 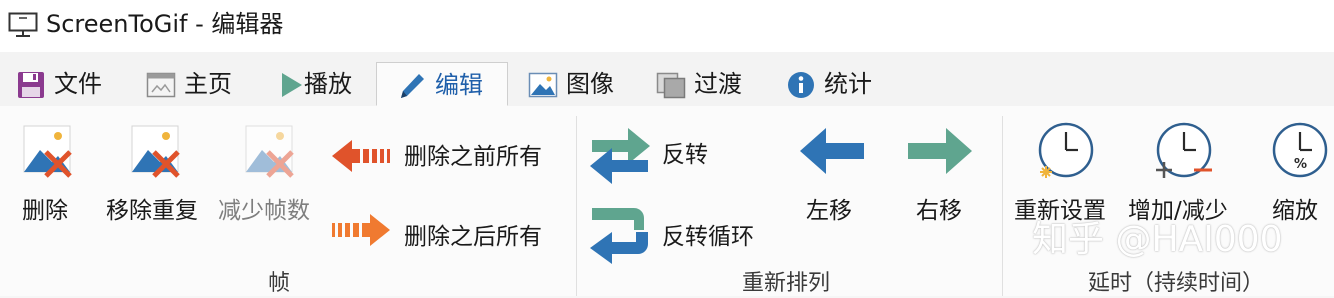 What do you see at coordinates (155, 151) in the screenshot?
I see `image-remove-duplicates-icon` at bounding box center [155, 151].